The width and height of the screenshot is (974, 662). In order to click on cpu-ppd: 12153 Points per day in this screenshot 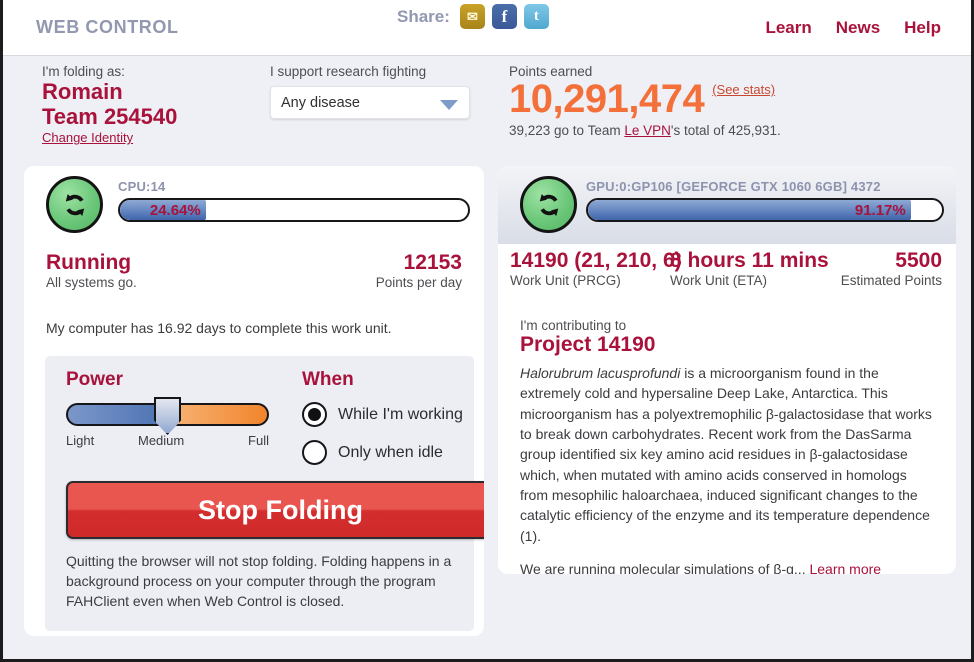, I will do `click(418, 271)`.